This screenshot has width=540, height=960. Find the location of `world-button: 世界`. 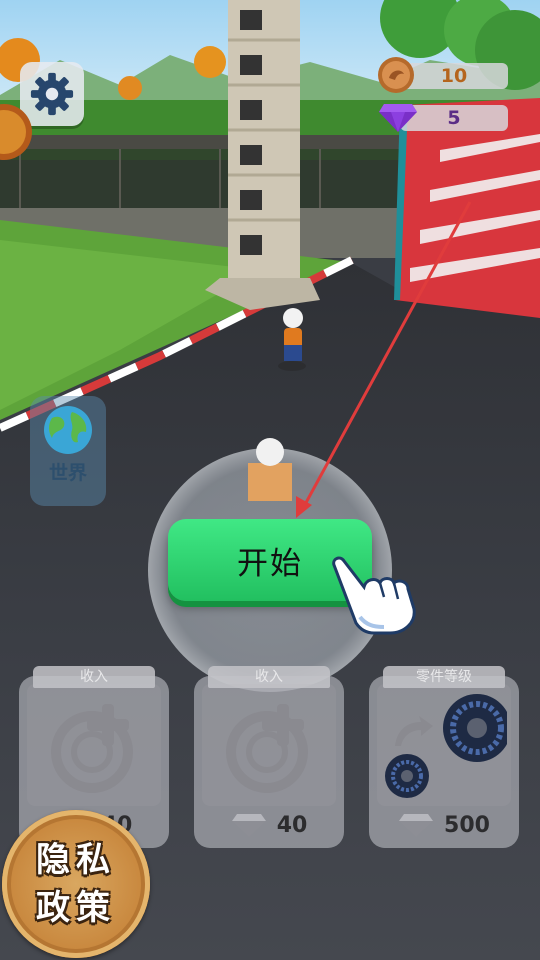

world-button: 世界 is located at coordinates (68, 451).